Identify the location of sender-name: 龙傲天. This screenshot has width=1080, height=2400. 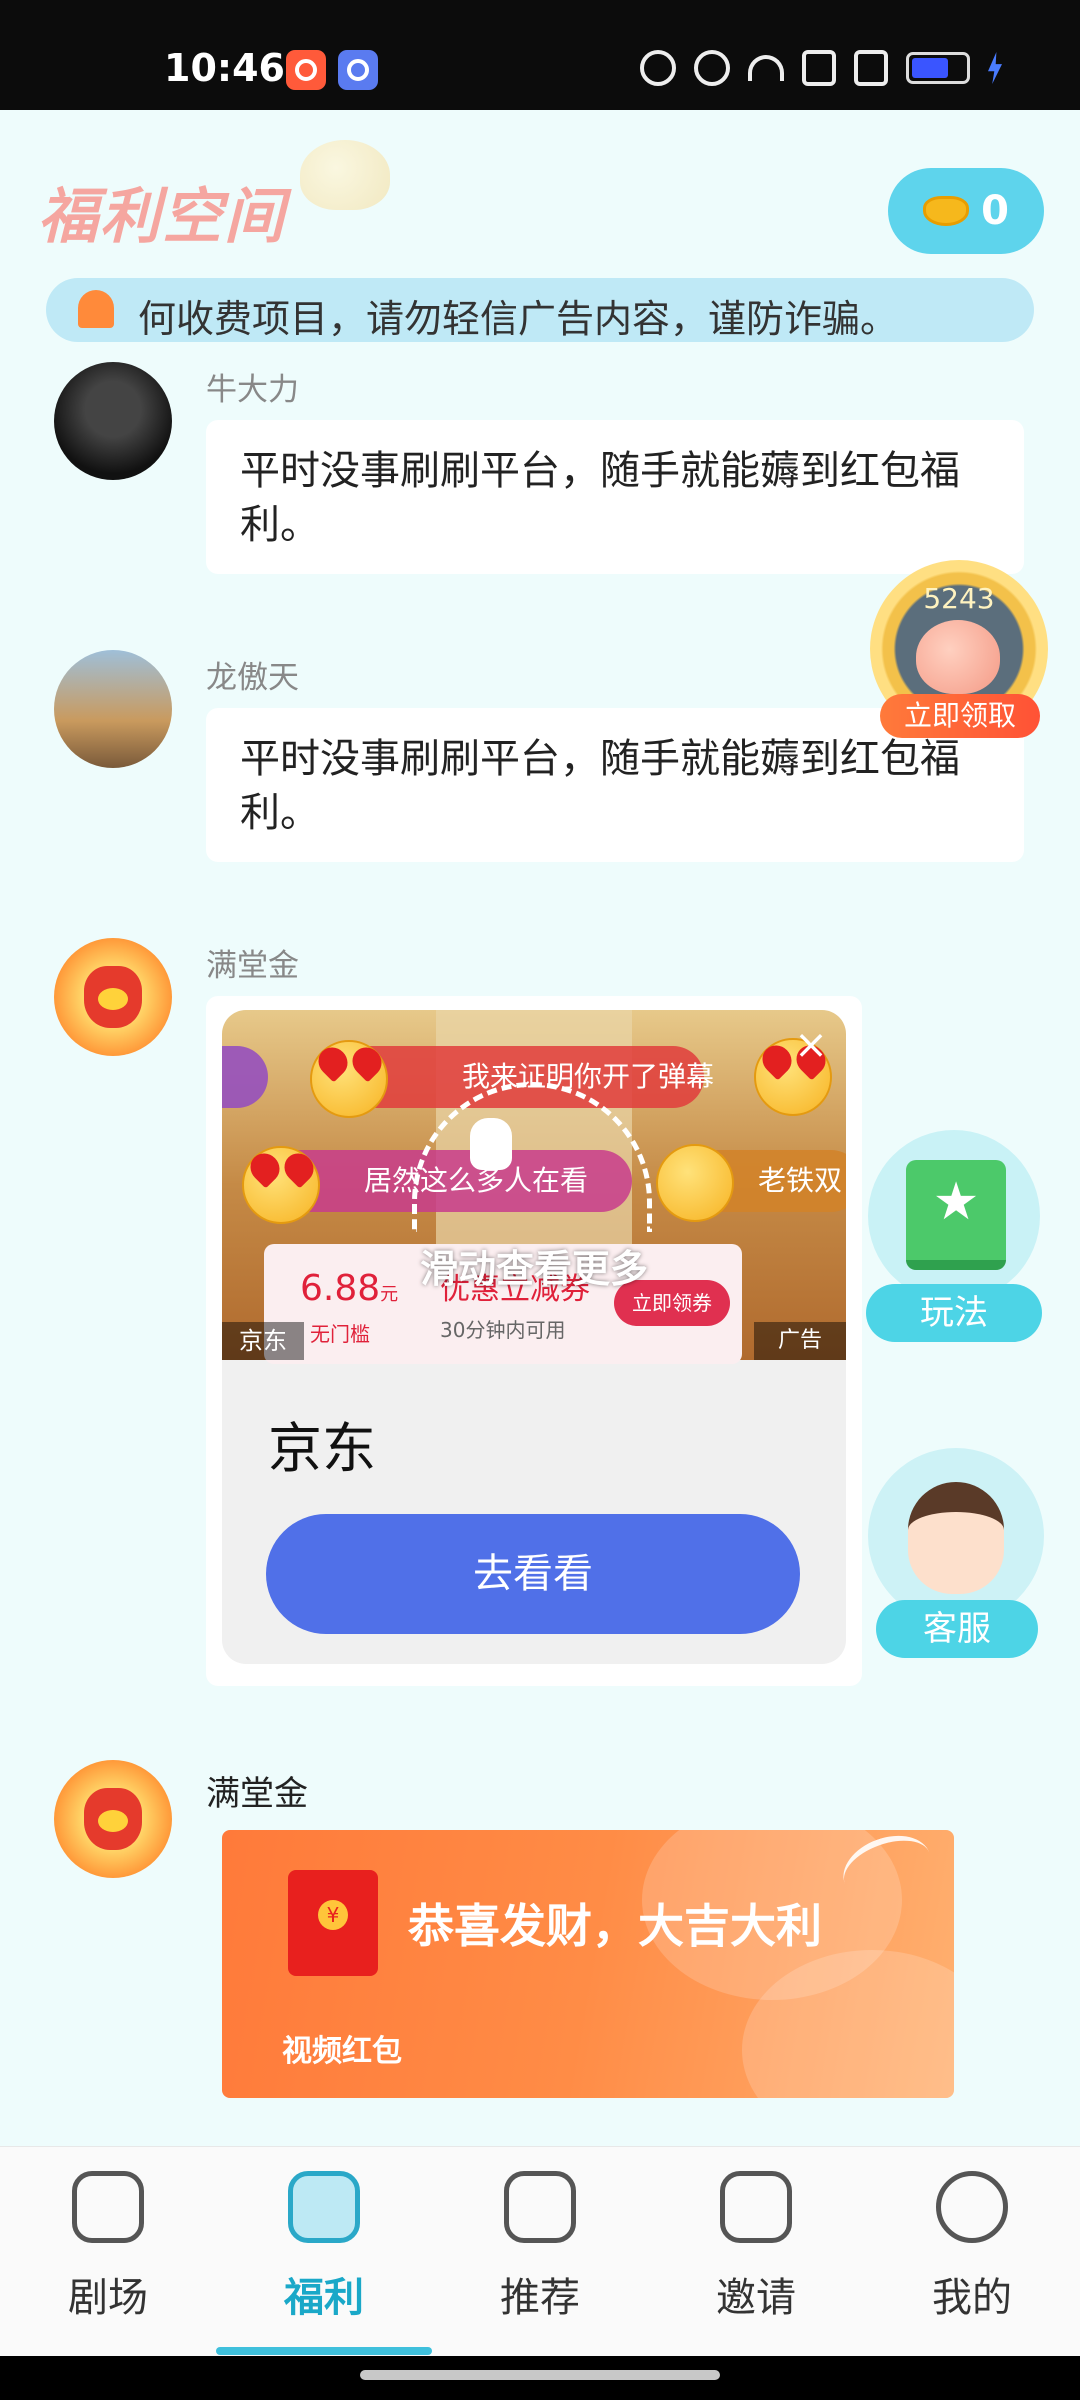
(252, 678).